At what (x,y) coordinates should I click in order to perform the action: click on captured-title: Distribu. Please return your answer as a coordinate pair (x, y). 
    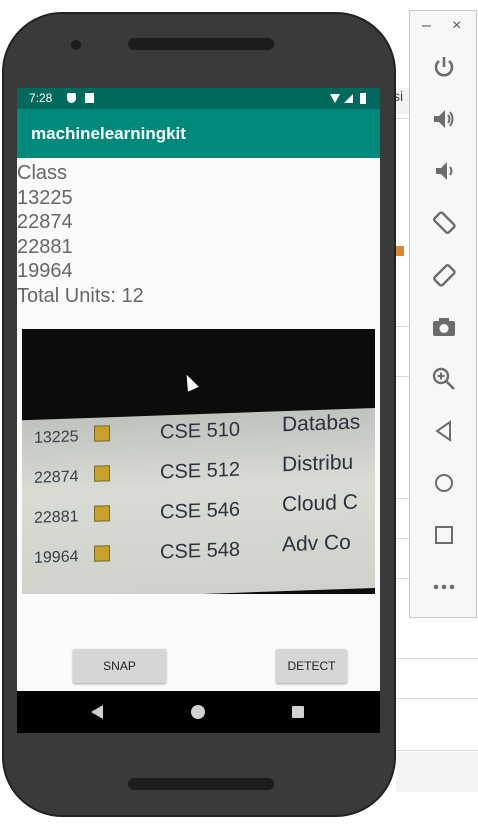
    Looking at the image, I should click on (318, 463).